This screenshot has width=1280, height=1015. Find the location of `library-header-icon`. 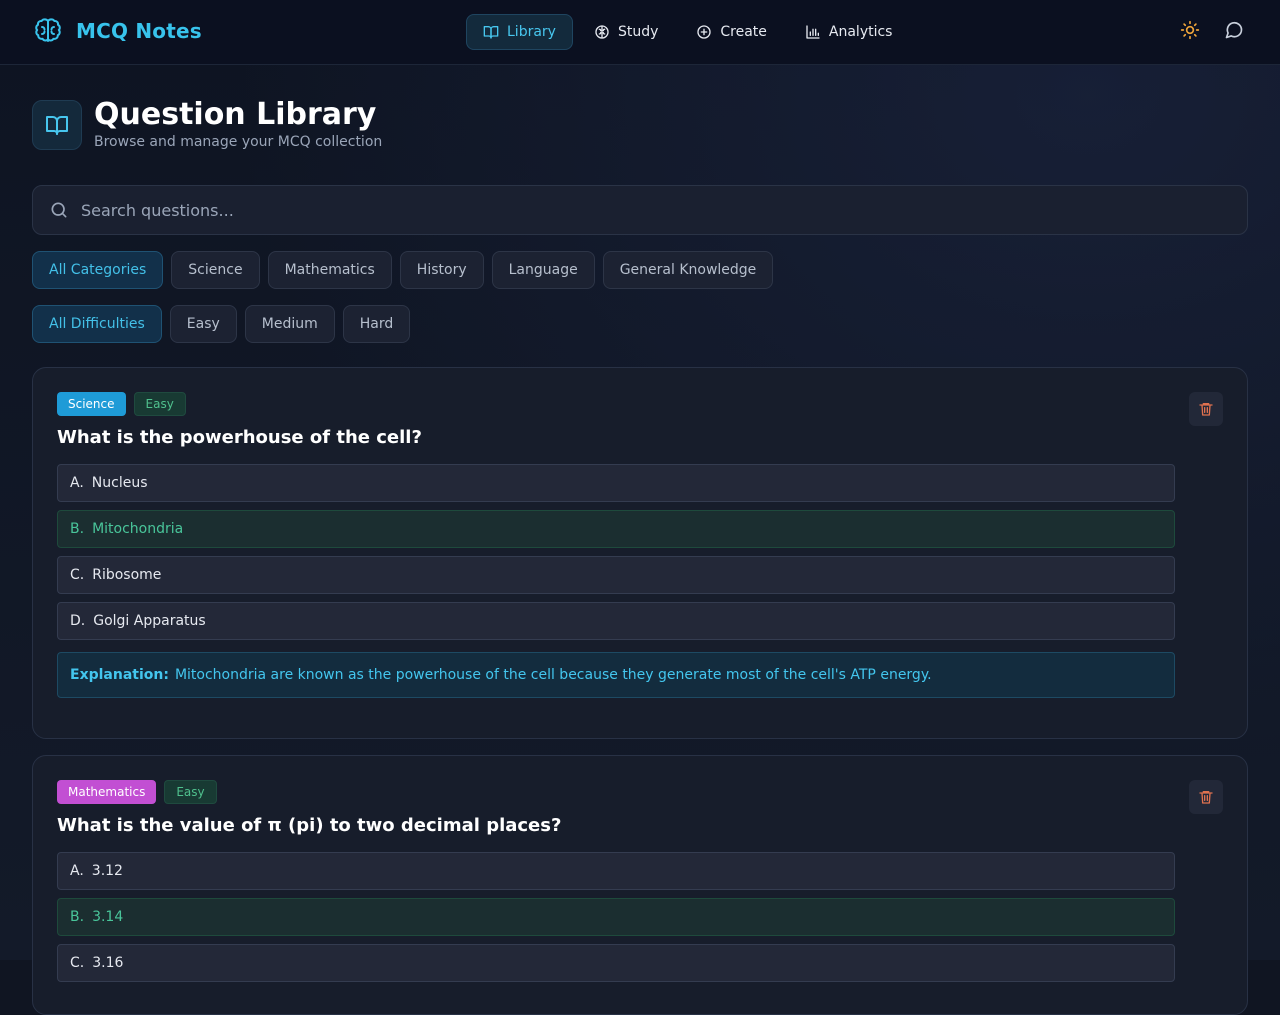

library-header-icon is located at coordinates (57, 125).